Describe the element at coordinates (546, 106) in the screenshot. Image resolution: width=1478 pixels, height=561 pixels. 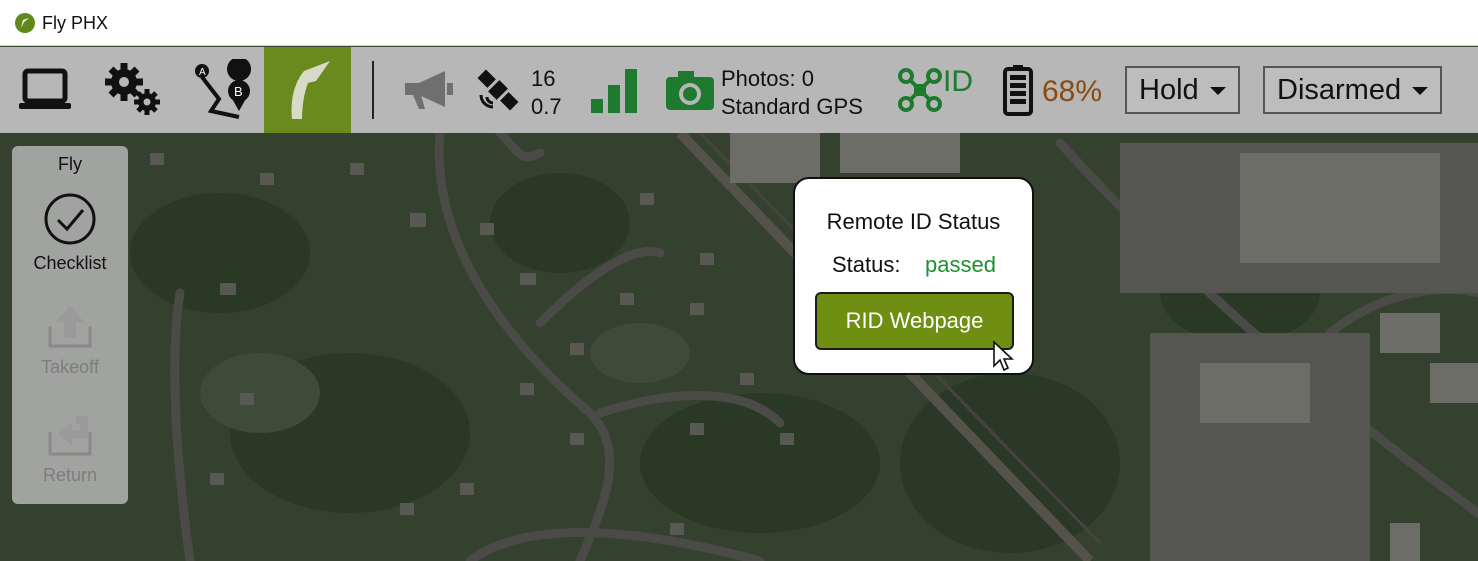
I see `satellite-hdop: 0.7` at that location.